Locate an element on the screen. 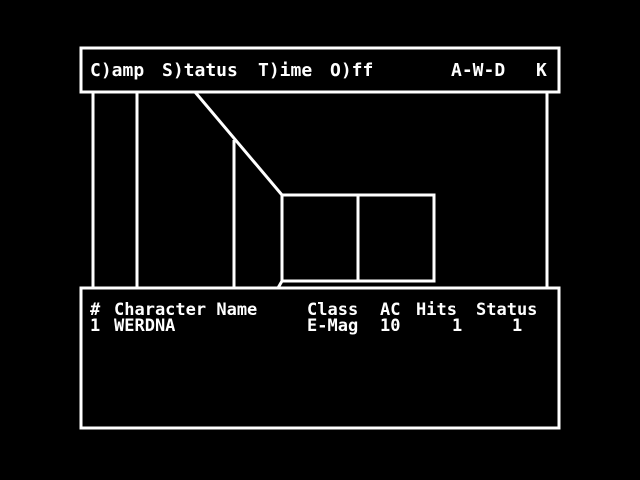 The height and width of the screenshot is (480, 640). character-status: 1 is located at coordinates (517, 326).